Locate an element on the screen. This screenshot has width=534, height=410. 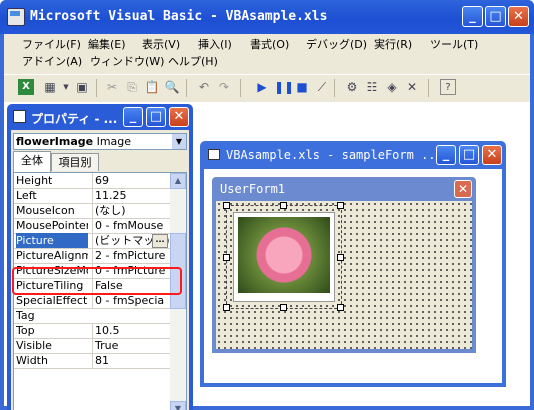
minimize-button: _ is located at coordinates (472, 16).